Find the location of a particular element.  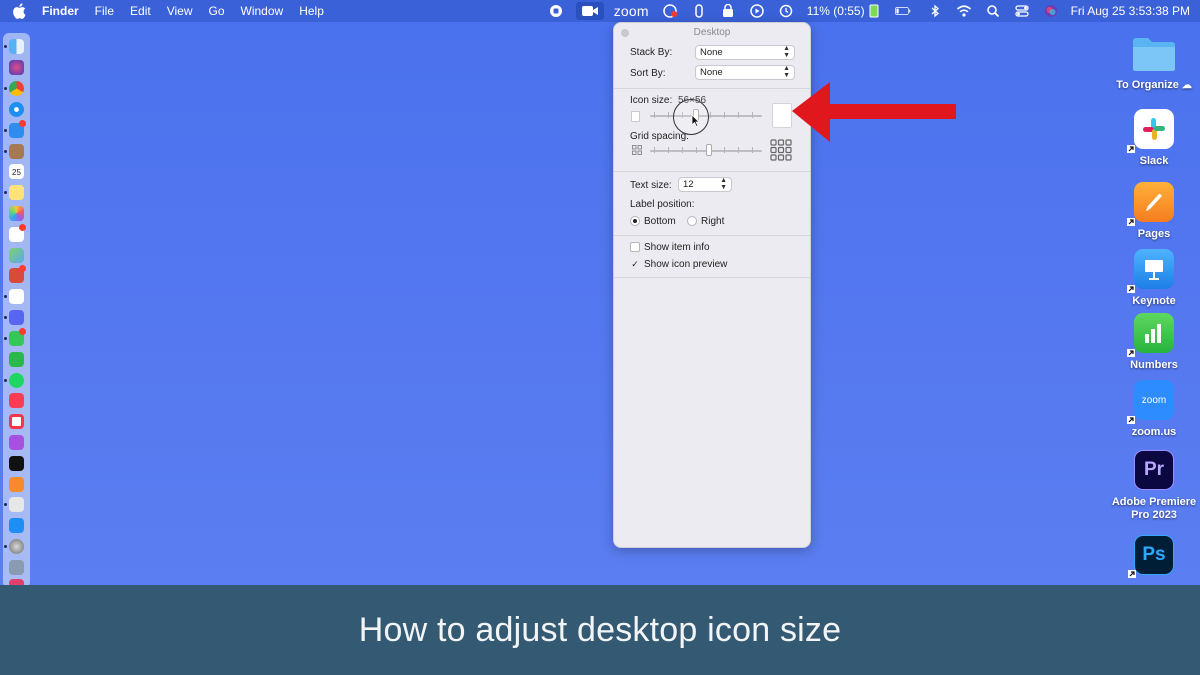

wifi-icon is located at coordinates (964, 11).